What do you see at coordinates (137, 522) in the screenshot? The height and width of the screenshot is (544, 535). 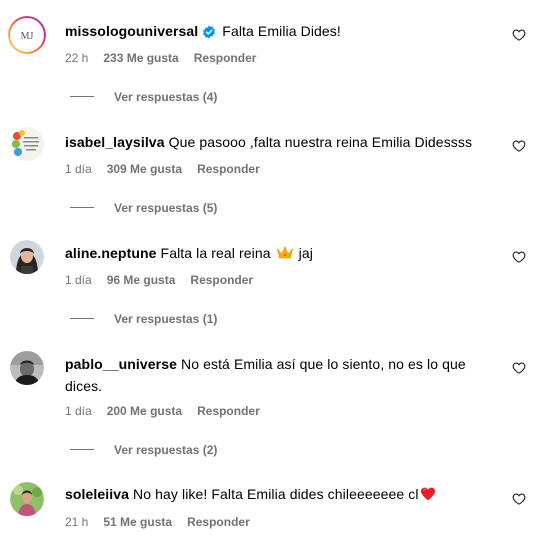 I see `likes-count: 51 Me gusta` at bounding box center [137, 522].